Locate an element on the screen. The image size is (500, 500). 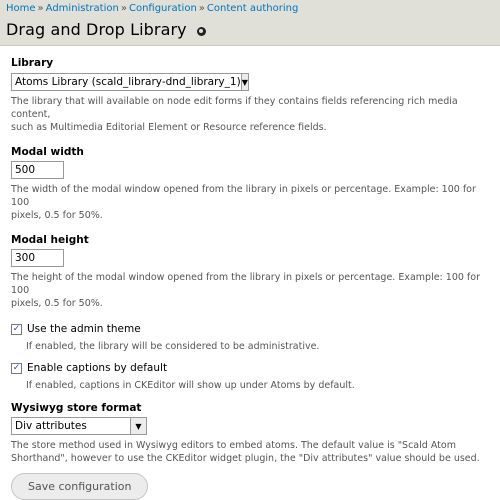
wysiwyg-format-select: Div attributes ▼ is located at coordinates (79, 426).